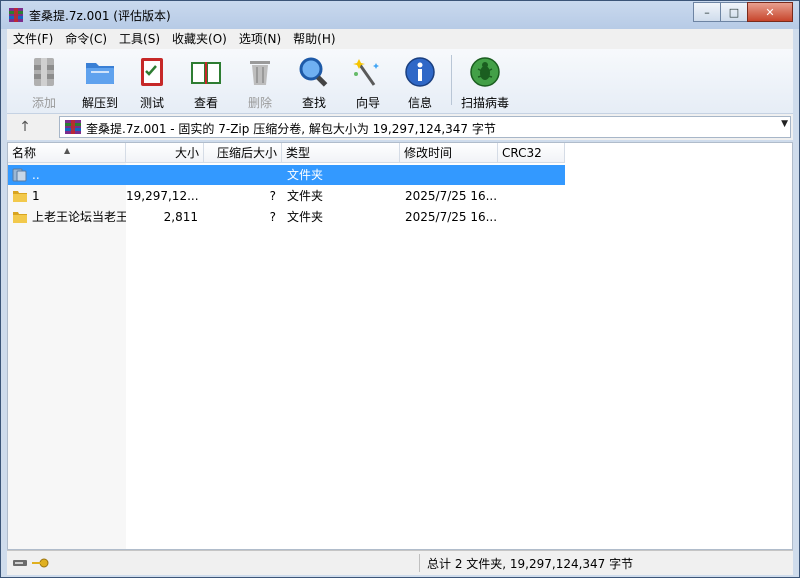 This screenshot has width=800, height=578. I want to click on parent-folder-icon, so click(19, 175).